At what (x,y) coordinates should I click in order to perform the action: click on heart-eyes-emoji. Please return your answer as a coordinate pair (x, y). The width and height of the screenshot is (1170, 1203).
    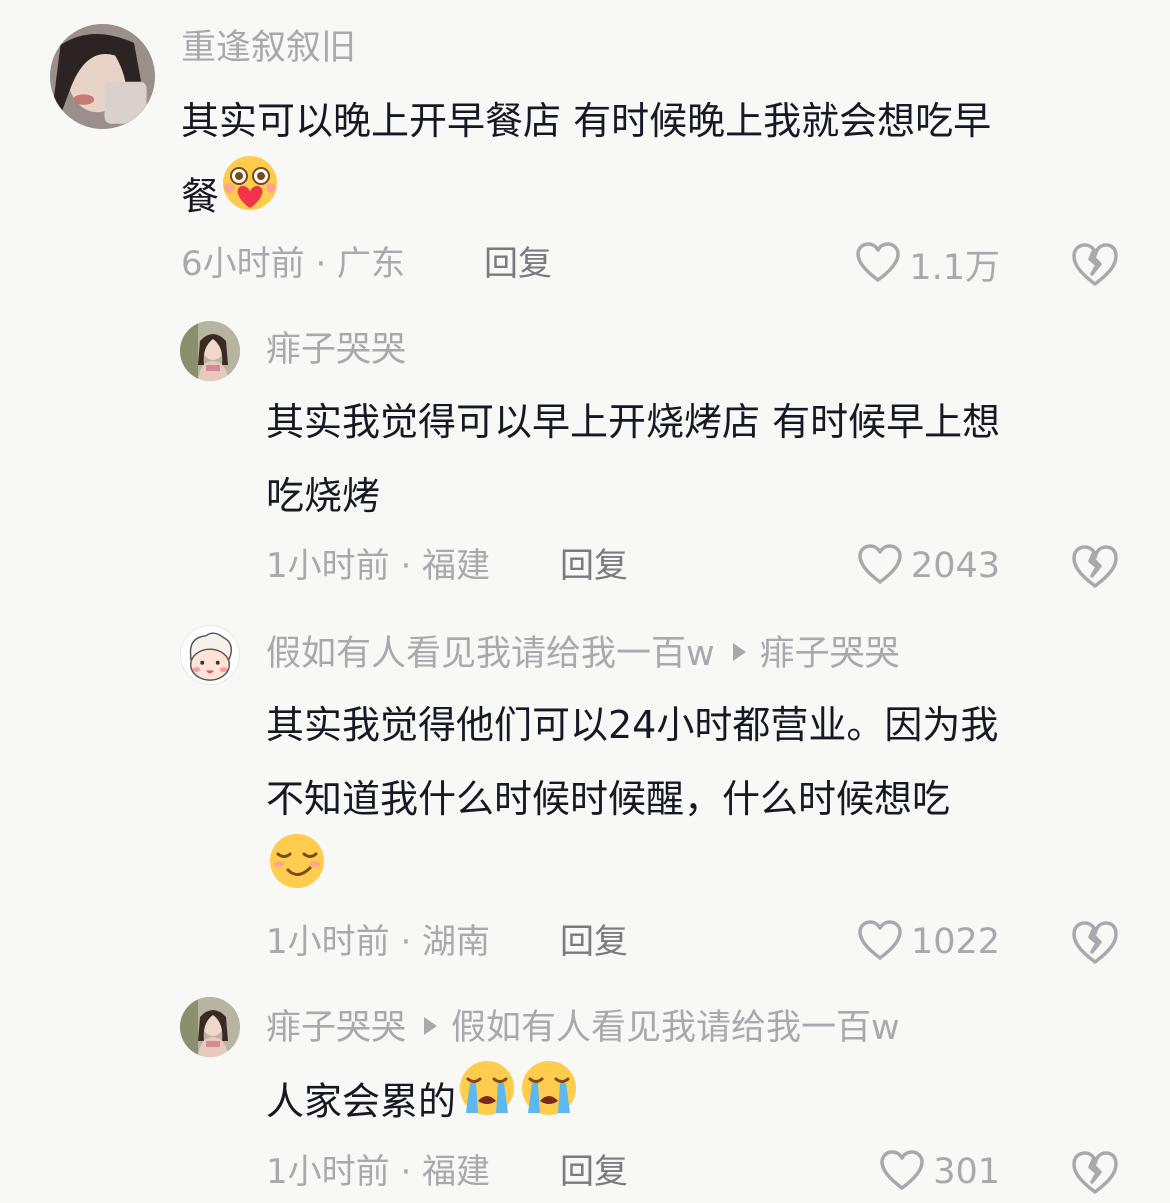
    Looking at the image, I should click on (250, 195).